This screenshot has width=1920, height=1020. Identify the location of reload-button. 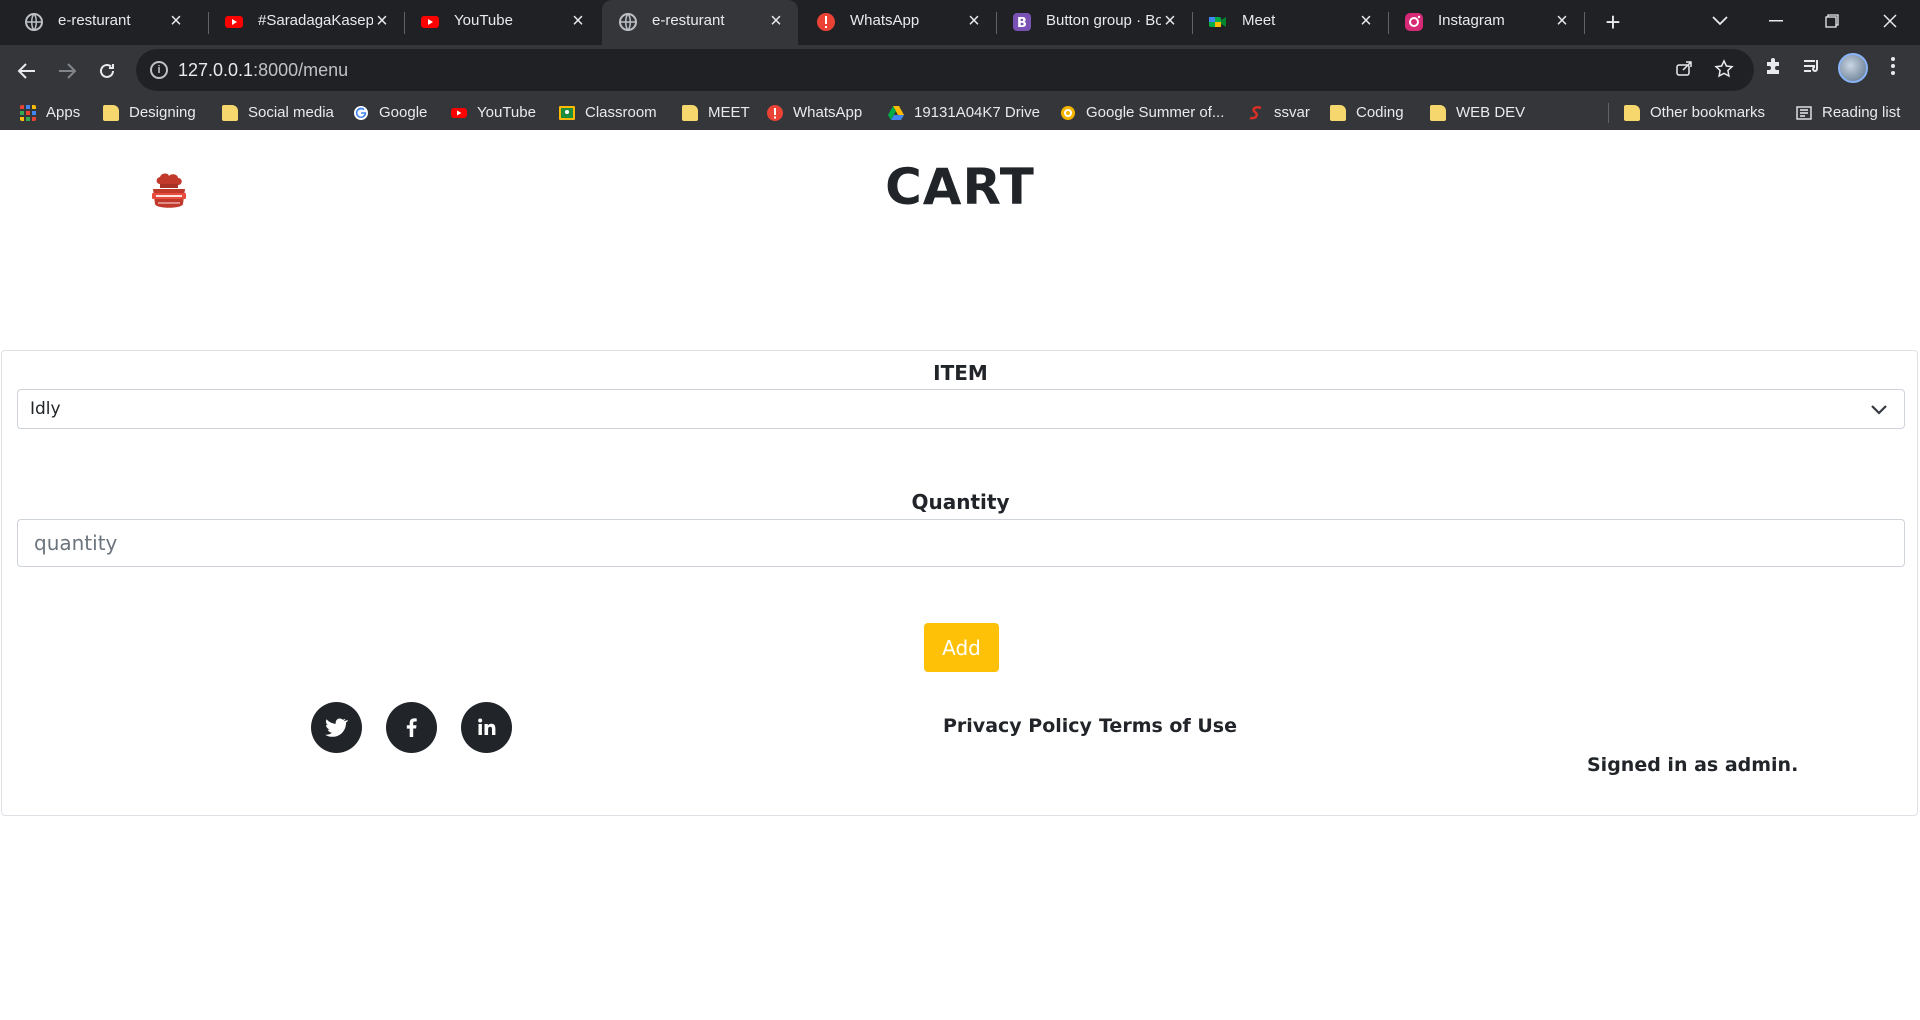
(107, 70).